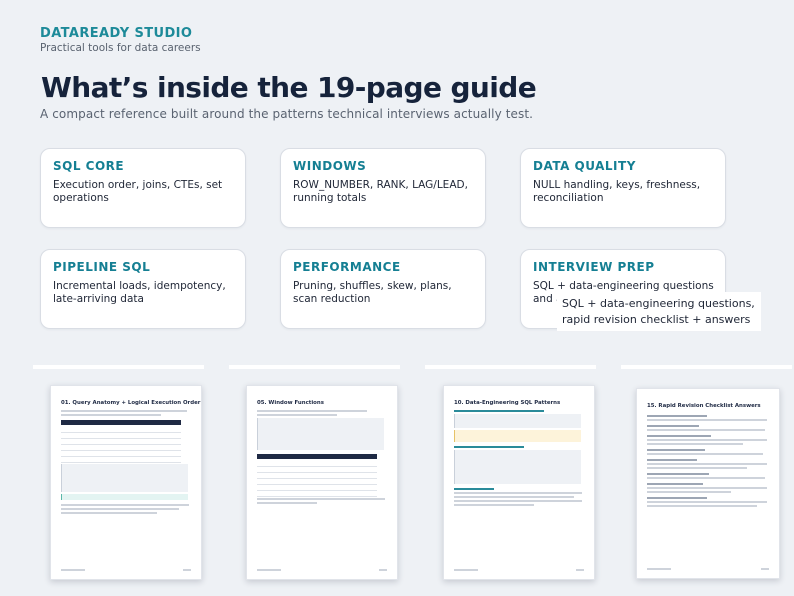 The width and height of the screenshot is (794, 596). Describe the element at coordinates (594, 267) in the screenshot. I see `card-title: INTERVIEW PREP` at that location.